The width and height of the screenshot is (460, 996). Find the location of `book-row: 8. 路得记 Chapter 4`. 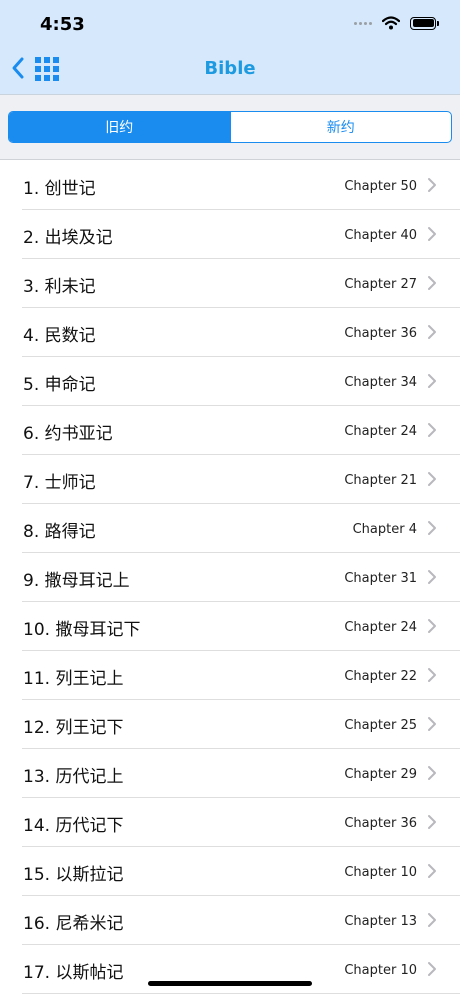

book-row: 8. 路得记 Chapter 4 is located at coordinates (230, 528).